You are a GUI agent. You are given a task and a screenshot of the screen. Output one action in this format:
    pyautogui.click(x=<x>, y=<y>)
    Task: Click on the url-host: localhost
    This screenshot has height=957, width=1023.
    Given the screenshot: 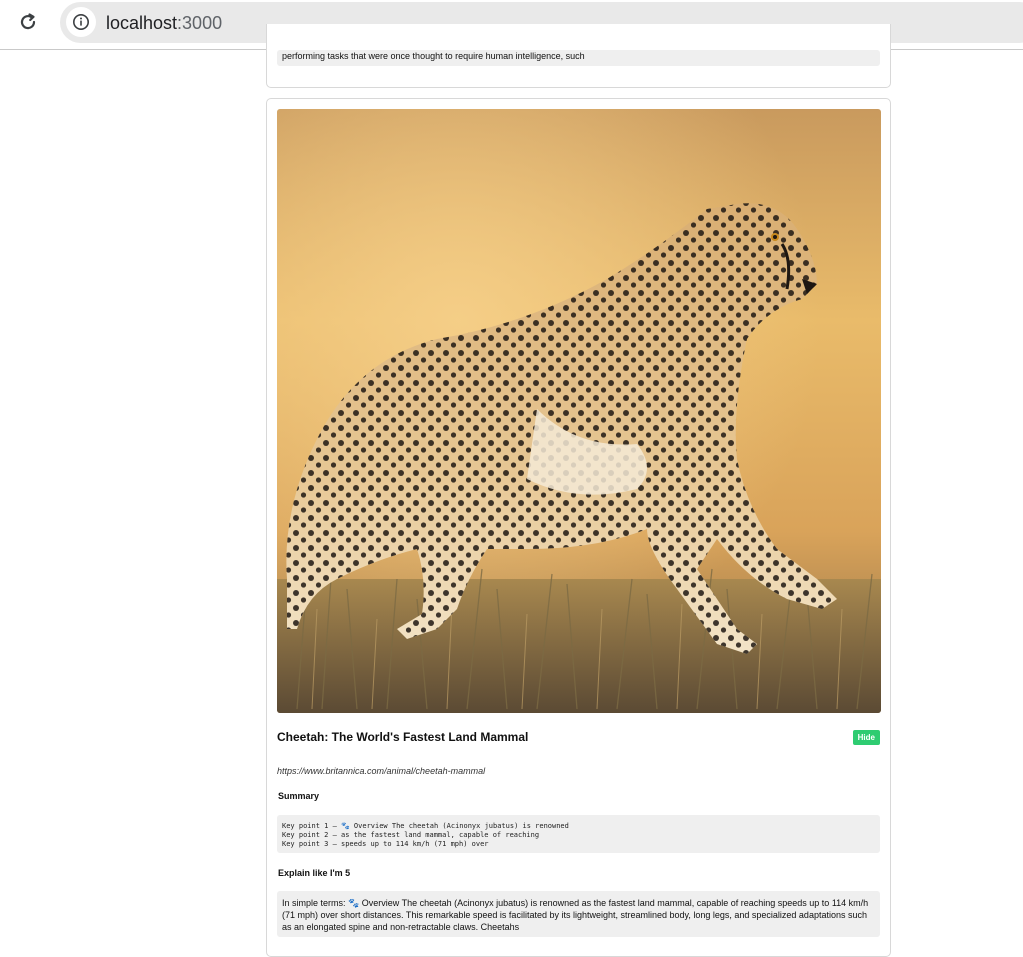 What is the action you would take?
    pyautogui.click(x=142, y=23)
    